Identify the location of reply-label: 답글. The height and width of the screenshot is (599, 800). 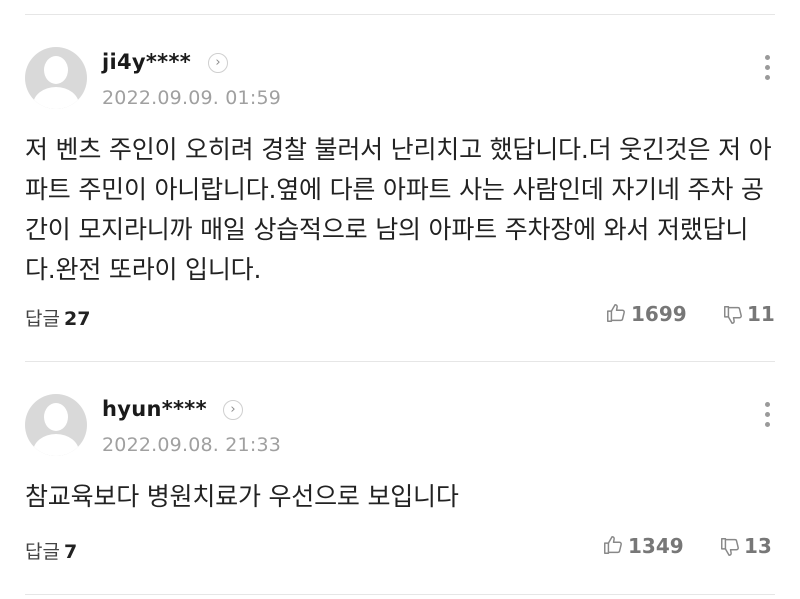
(42, 552).